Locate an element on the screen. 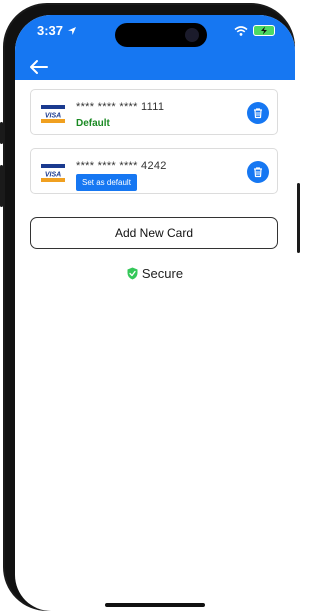  secure-indicator: Secure is located at coordinates (155, 273).